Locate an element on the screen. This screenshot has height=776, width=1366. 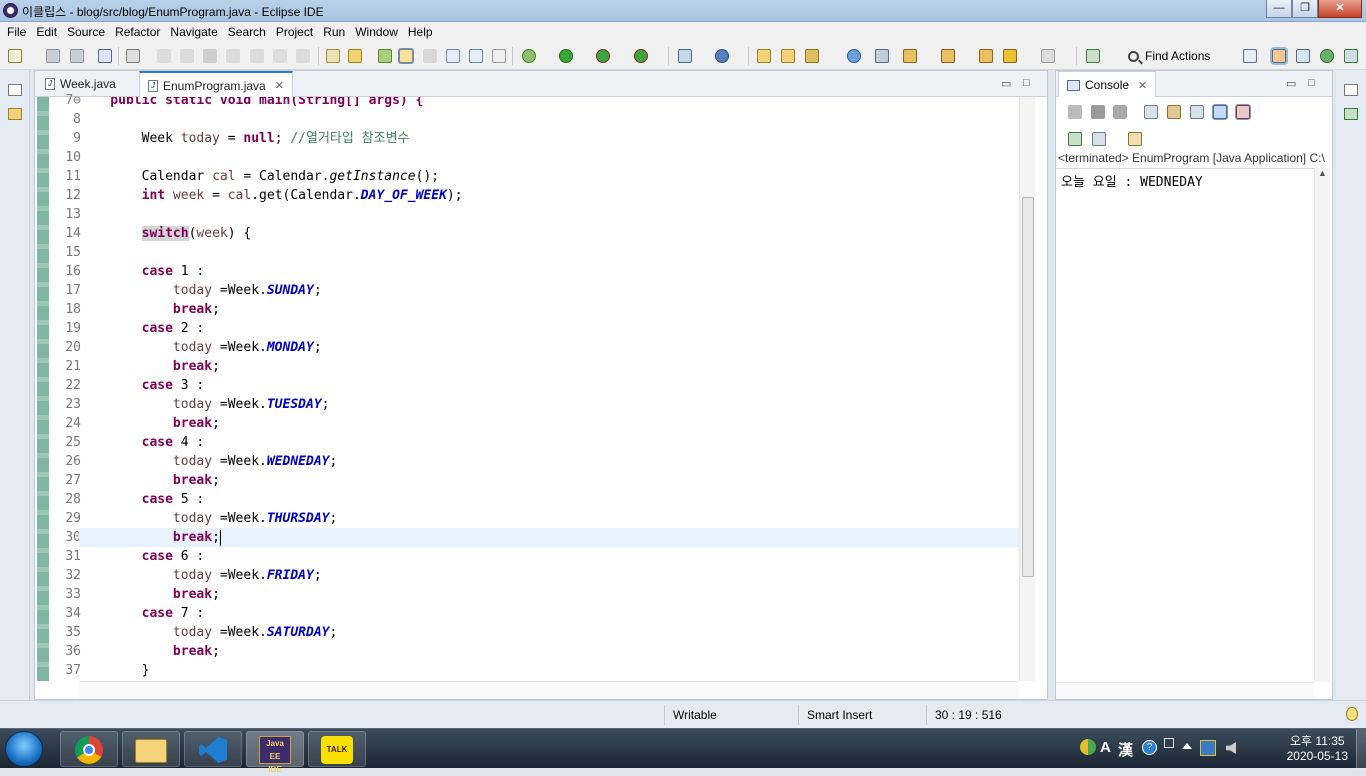
editor-horizontal-scrollbar is located at coordinates (549, 690).